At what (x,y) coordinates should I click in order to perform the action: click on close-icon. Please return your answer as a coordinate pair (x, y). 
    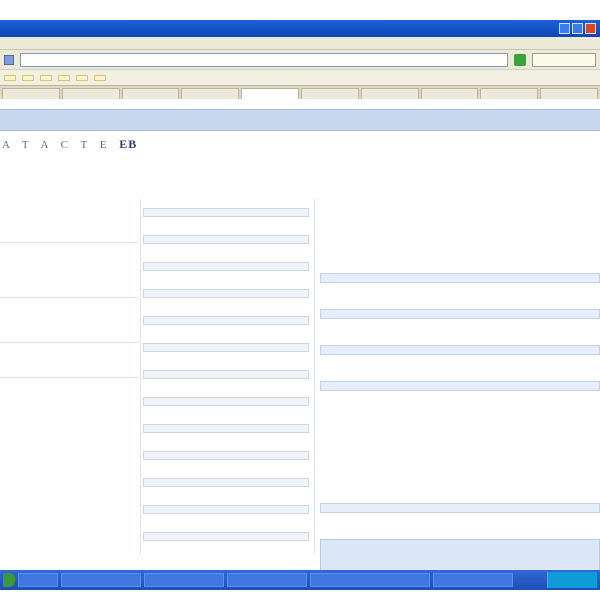
    Looking at the image, I should click on (590, 28).